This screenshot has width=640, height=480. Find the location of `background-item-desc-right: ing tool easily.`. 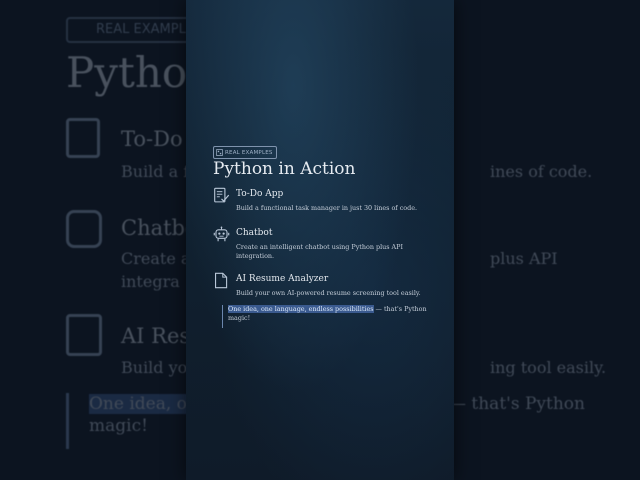

background-item-desc-right: ing tool easily. is located at coordinates (548, 367).